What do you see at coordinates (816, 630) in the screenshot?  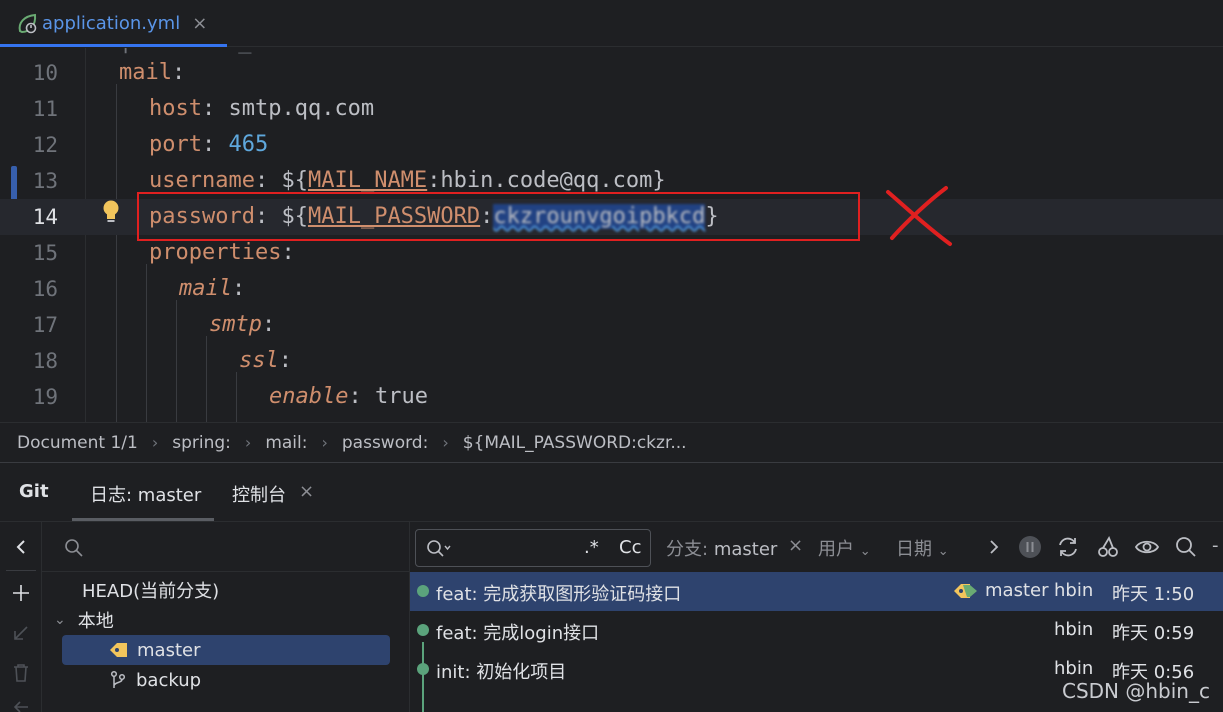 I see `commit-row: feat: 完成login接口 hbin 昨天 0:59` at bounding box center [816, 630].